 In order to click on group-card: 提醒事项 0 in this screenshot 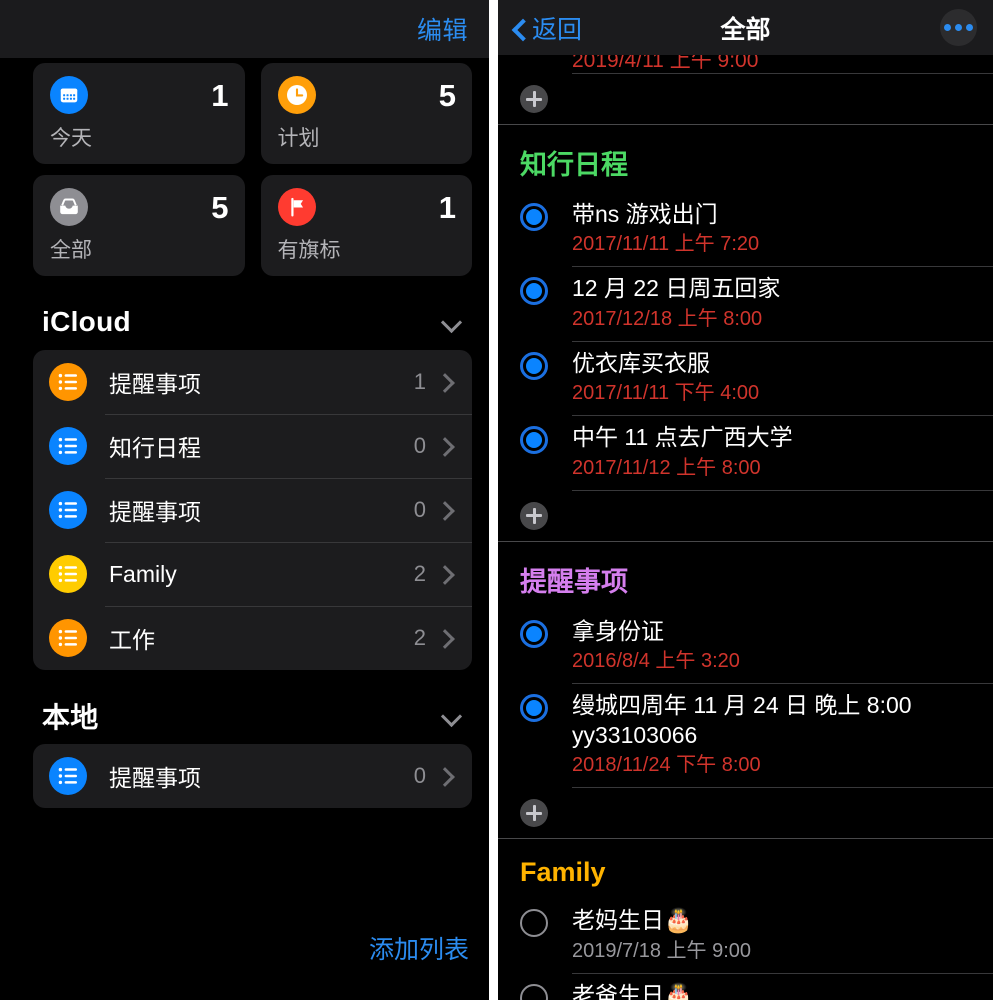, I will do `click(252, 776)`.